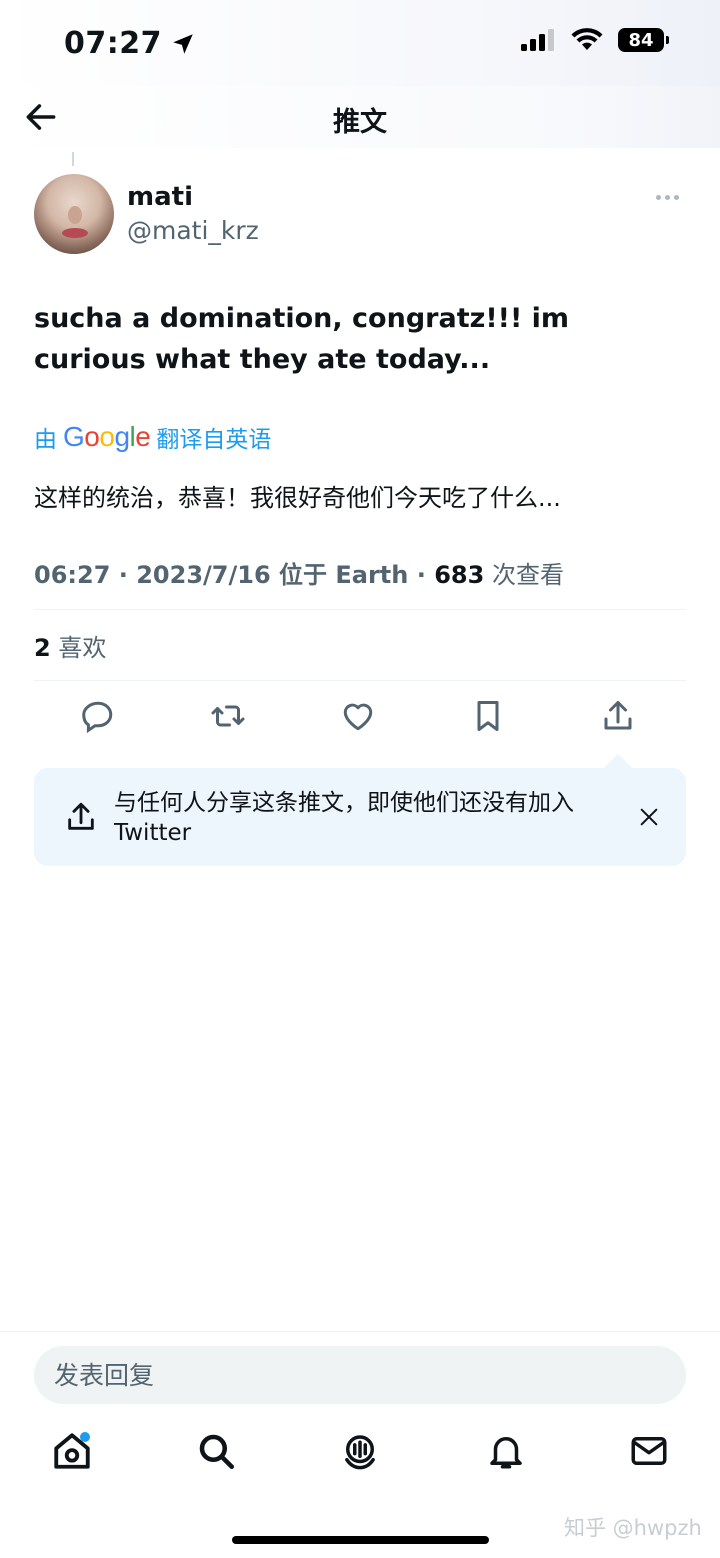  I want to click on translate-prefix: 由, so click(45, 440).